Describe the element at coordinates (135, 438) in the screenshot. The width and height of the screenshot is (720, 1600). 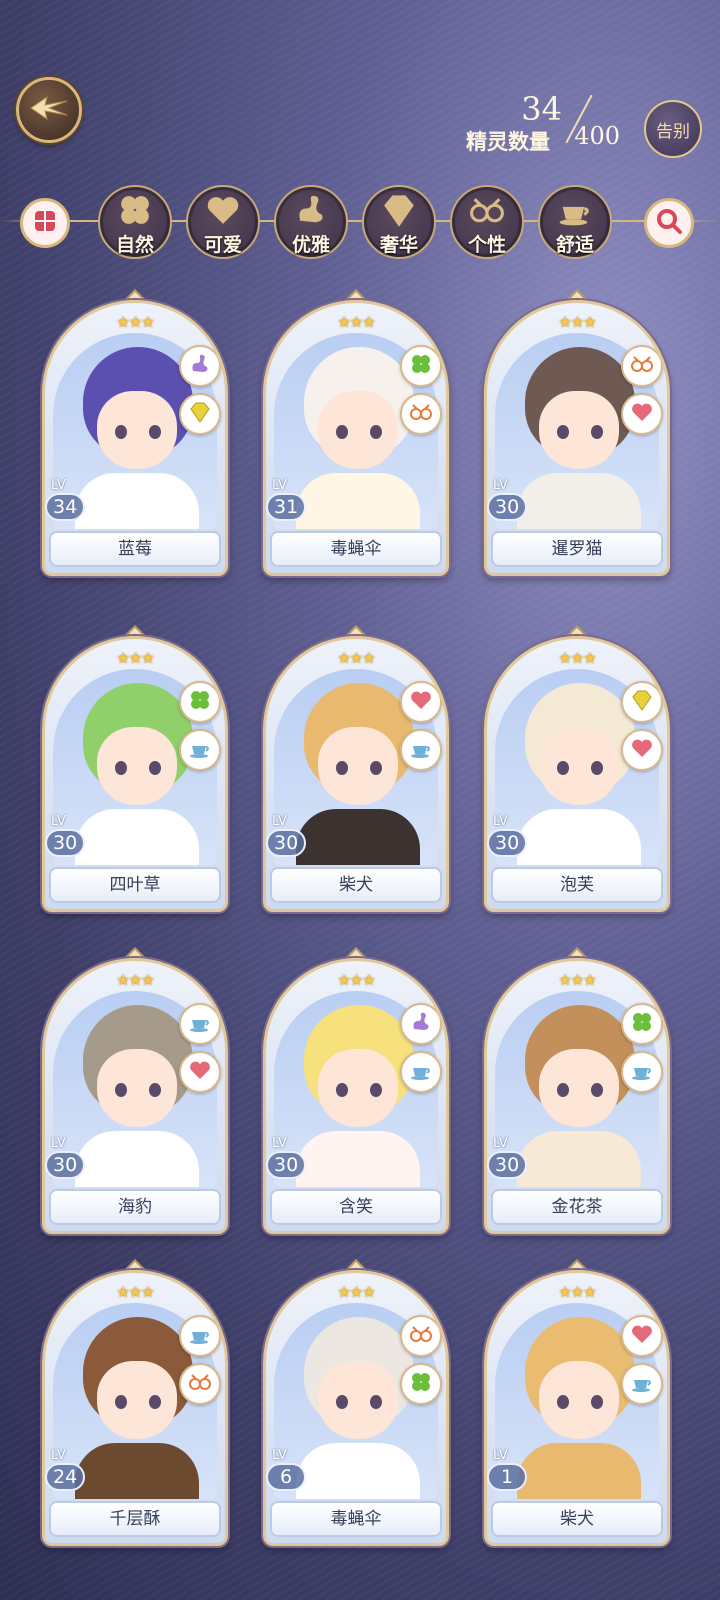
I see `spirit-card: ★★★ LV 34 蓝莓` at that location.